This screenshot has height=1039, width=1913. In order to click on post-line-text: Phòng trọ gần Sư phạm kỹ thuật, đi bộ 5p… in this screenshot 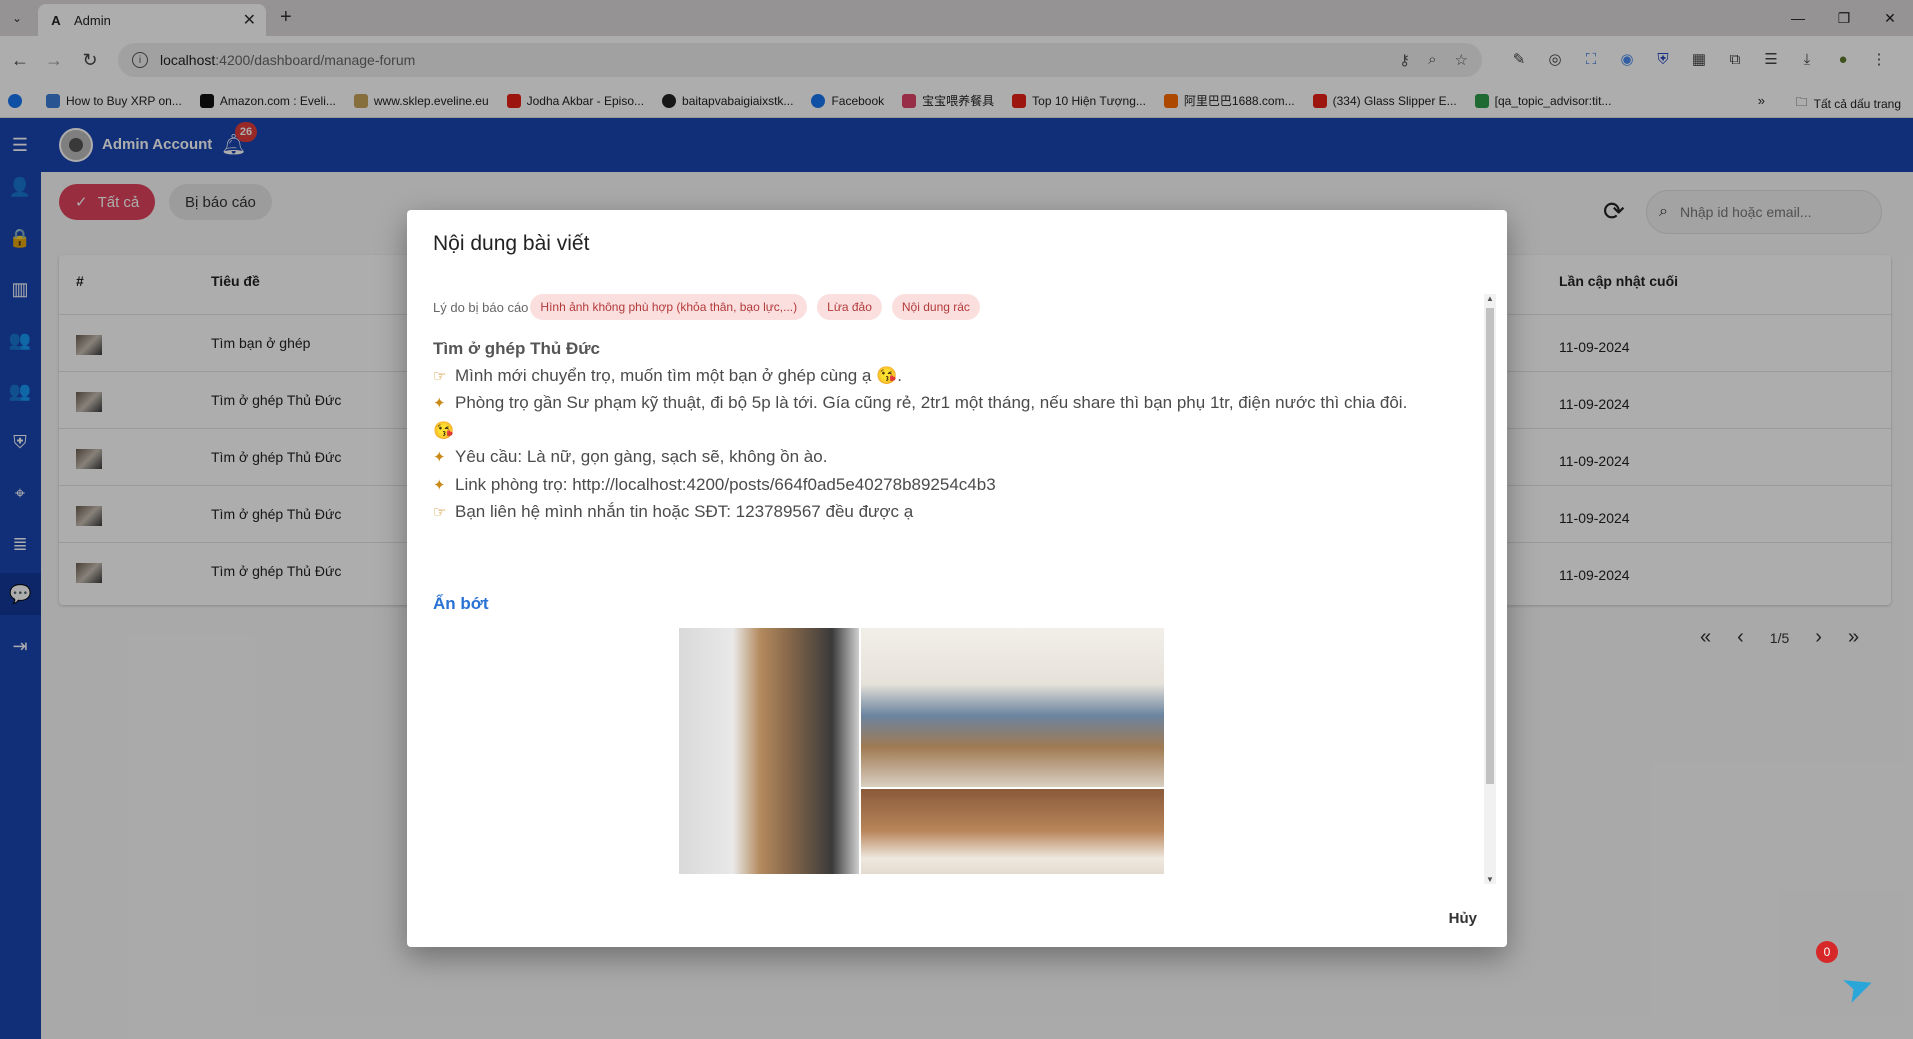, I will do `click(920, 416)`.